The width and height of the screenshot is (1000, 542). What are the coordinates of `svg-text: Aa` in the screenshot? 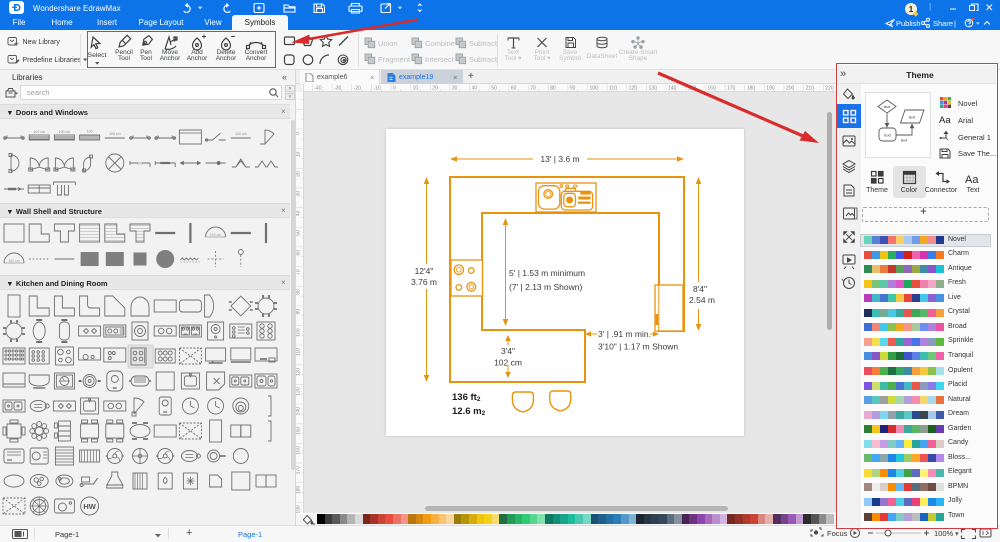 It's located at (972, 180).